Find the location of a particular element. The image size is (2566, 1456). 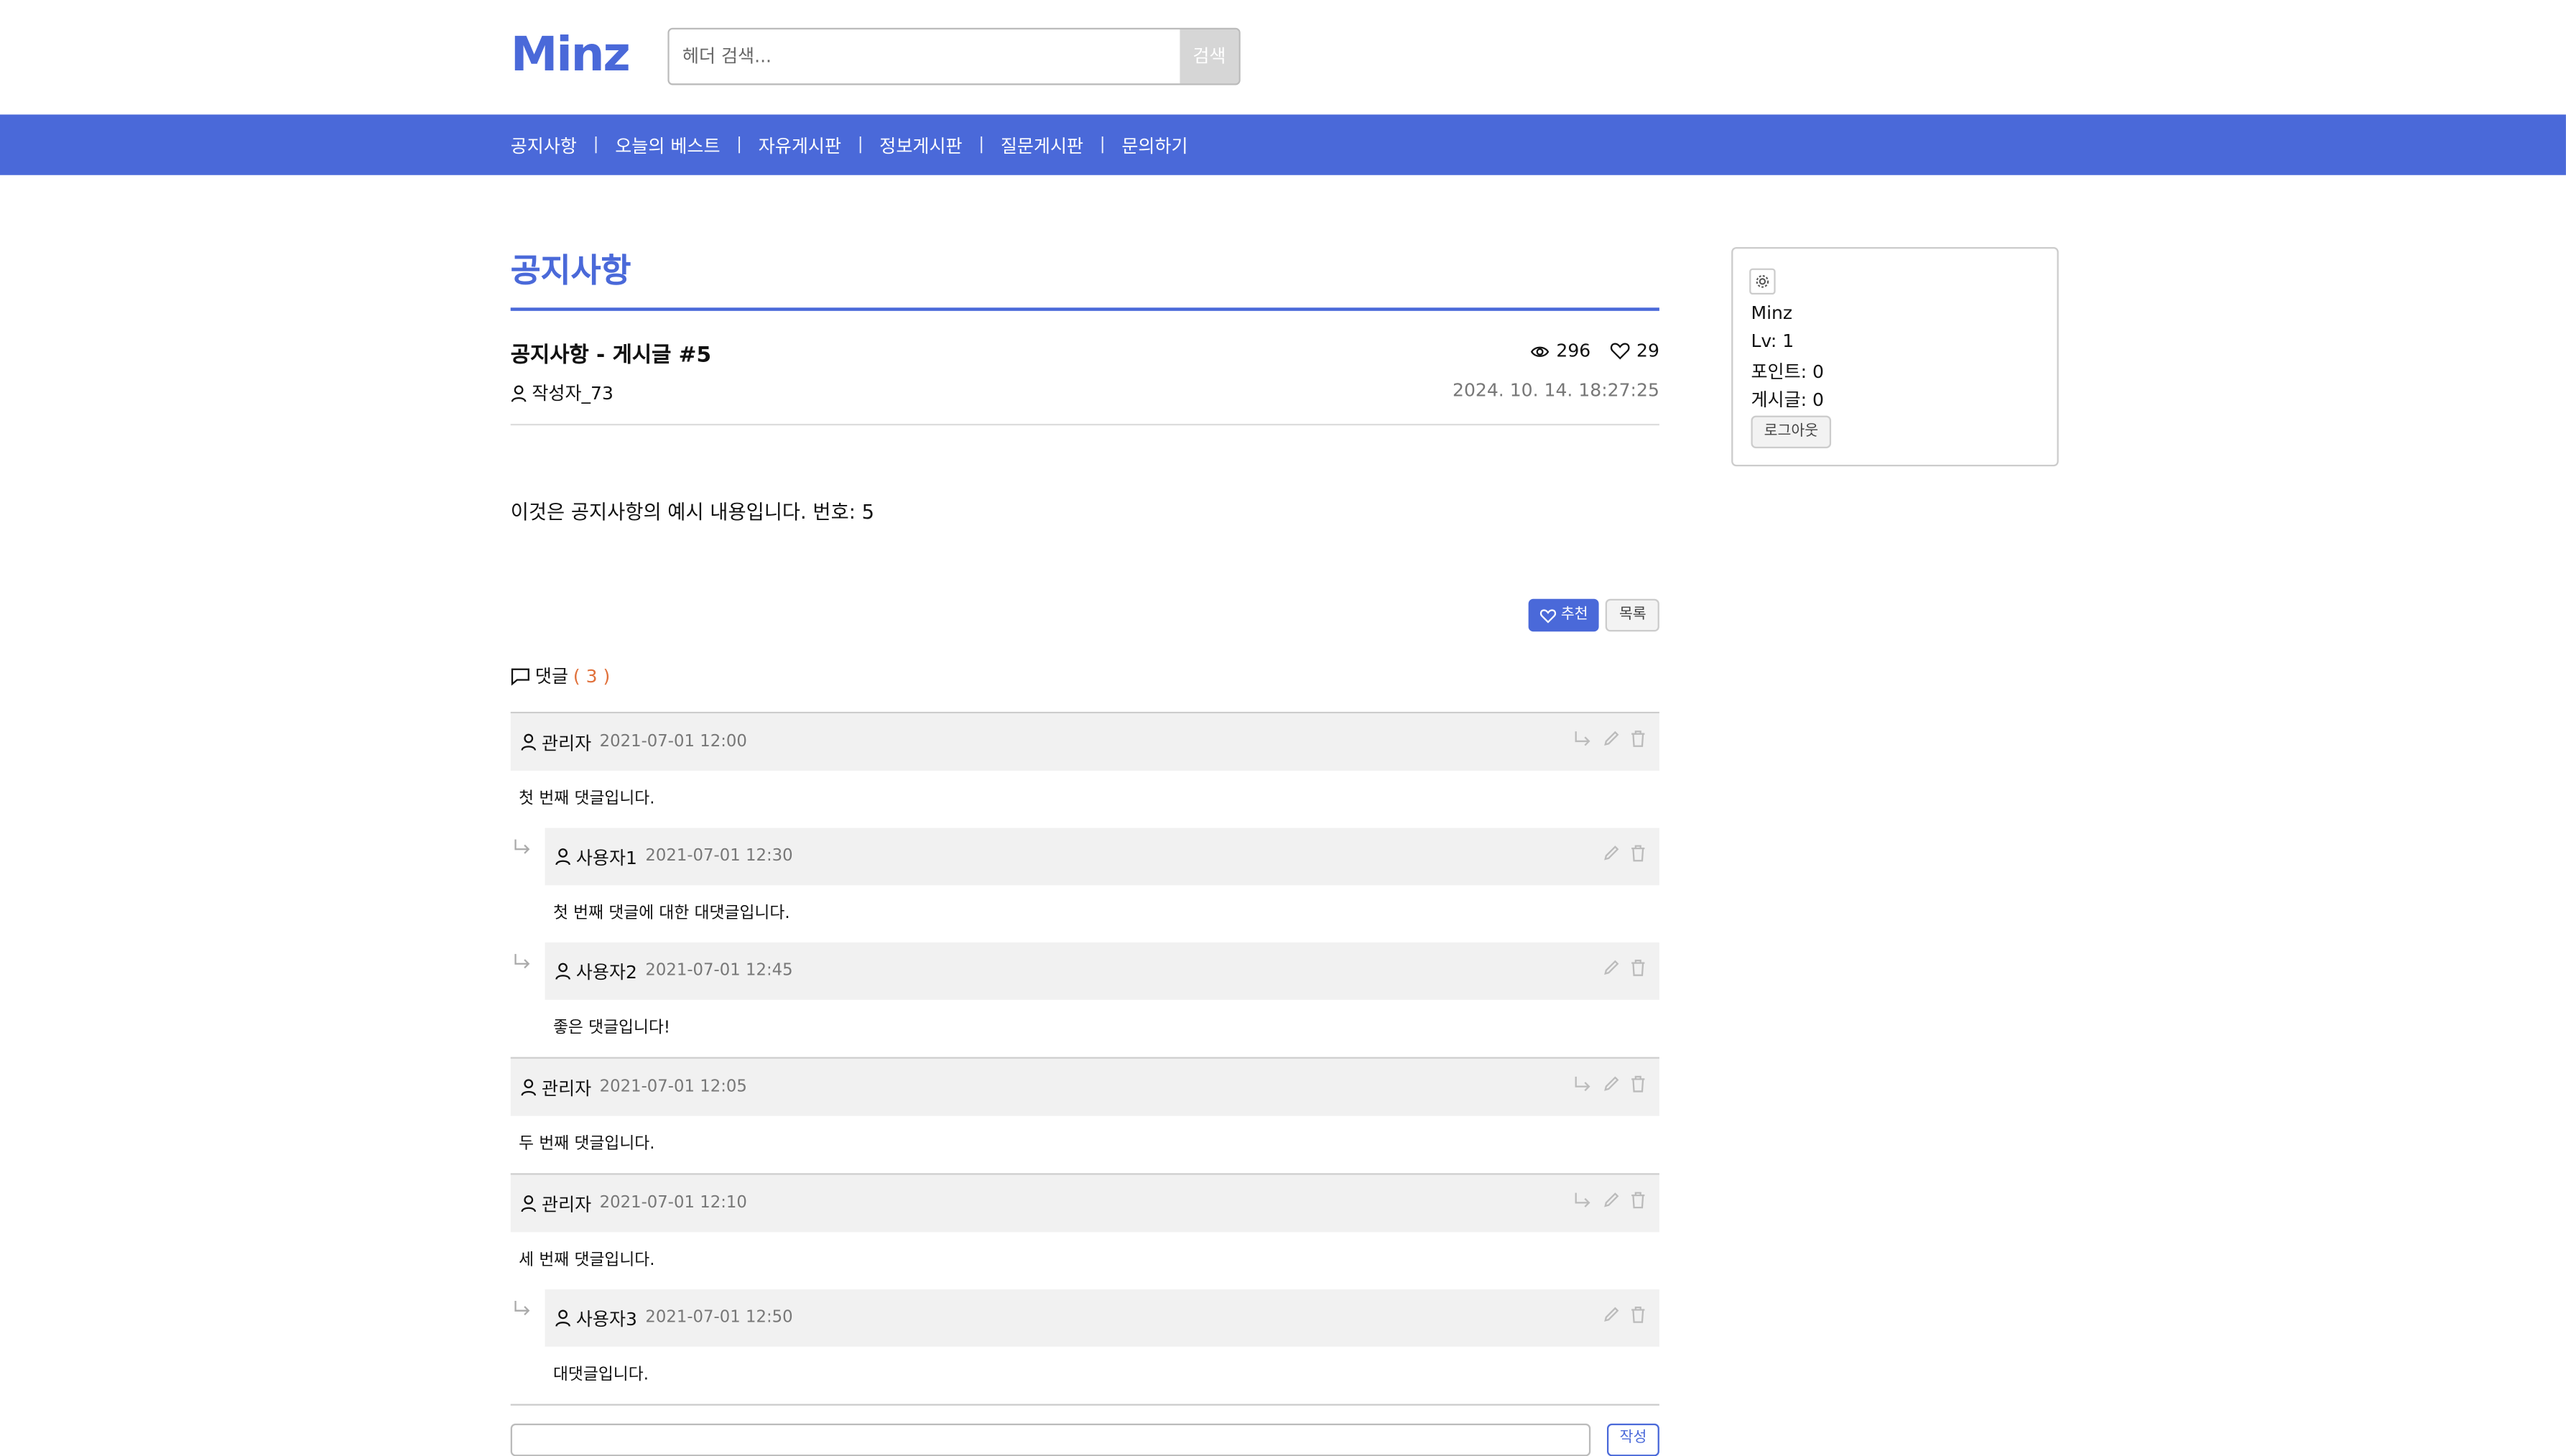

comment-header: 사용자2 2021-07-01 12:45 is located at coordinates (1102, 971).